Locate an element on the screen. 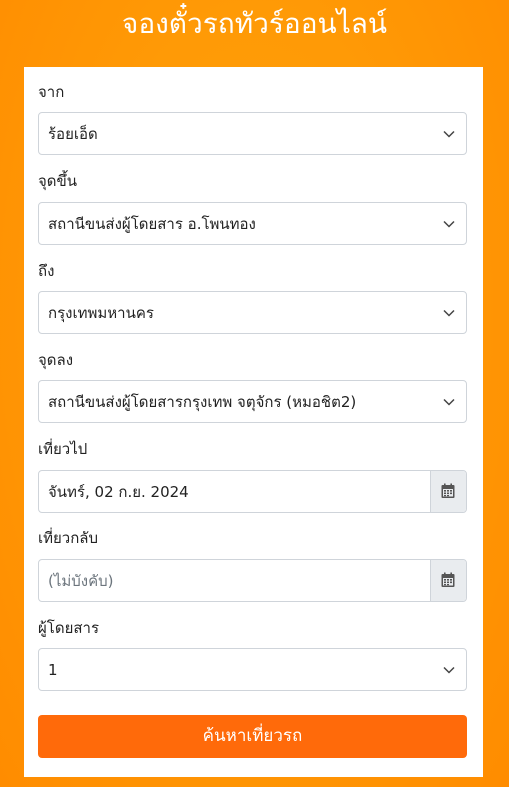  passengers-label: ผู้โดยสาร is located at coordinates (69, 628).